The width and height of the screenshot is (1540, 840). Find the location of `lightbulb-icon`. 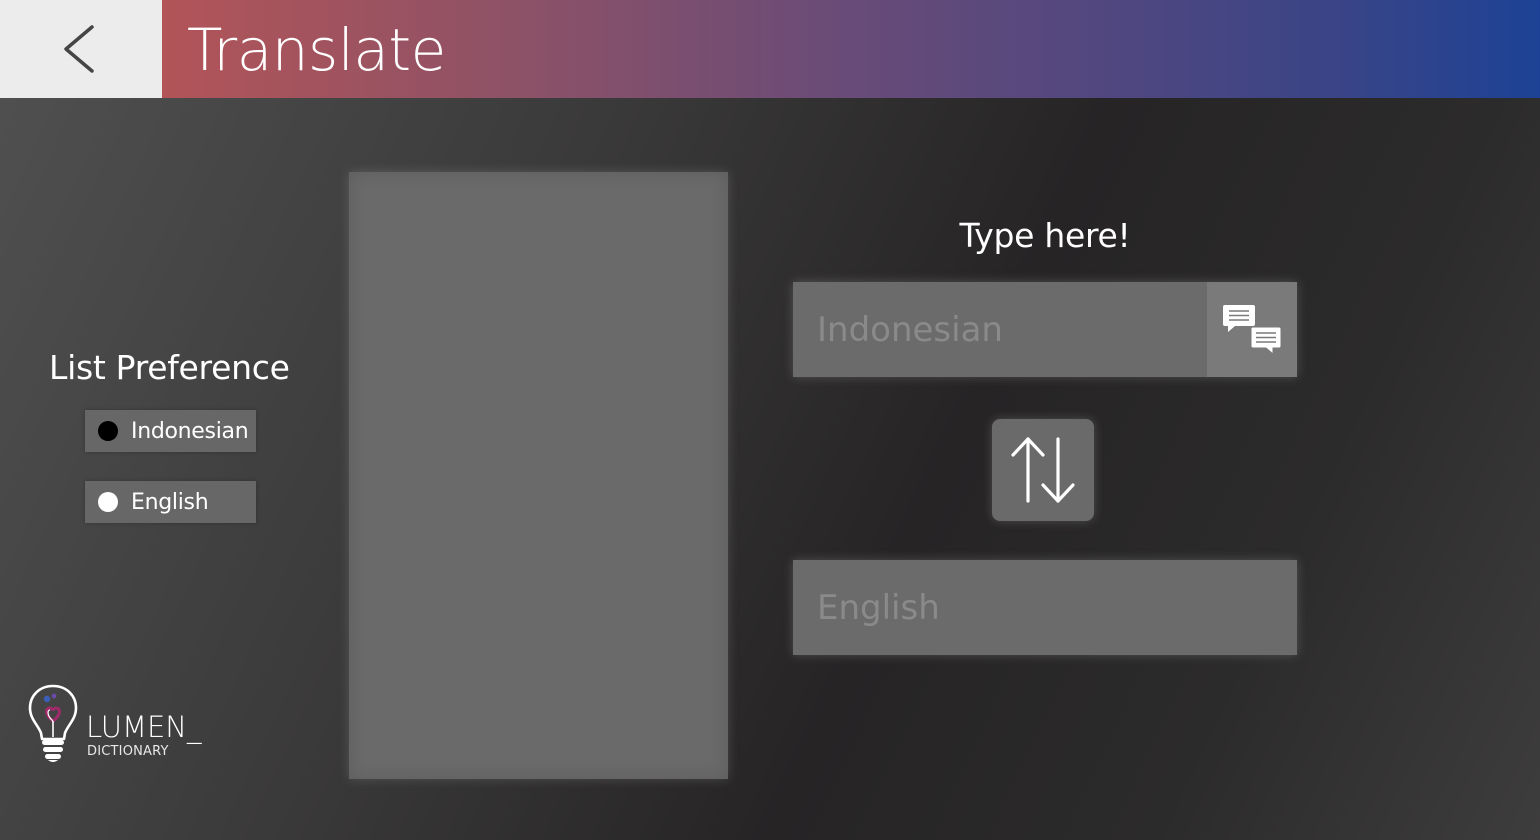

lightbulb-icon is located at coordinates (53, 723).